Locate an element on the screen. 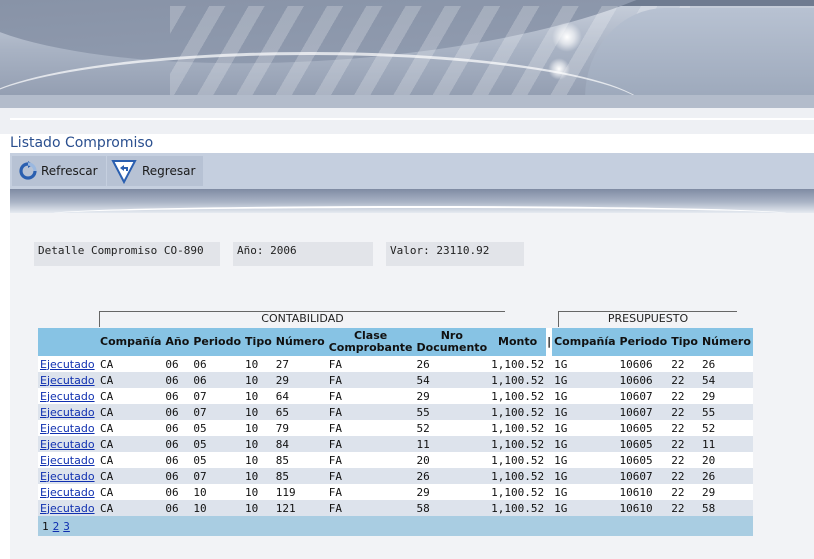 The height and width of the screenshot is (559, 814). cell-nro: 58 is located at coordinates (452, 508).